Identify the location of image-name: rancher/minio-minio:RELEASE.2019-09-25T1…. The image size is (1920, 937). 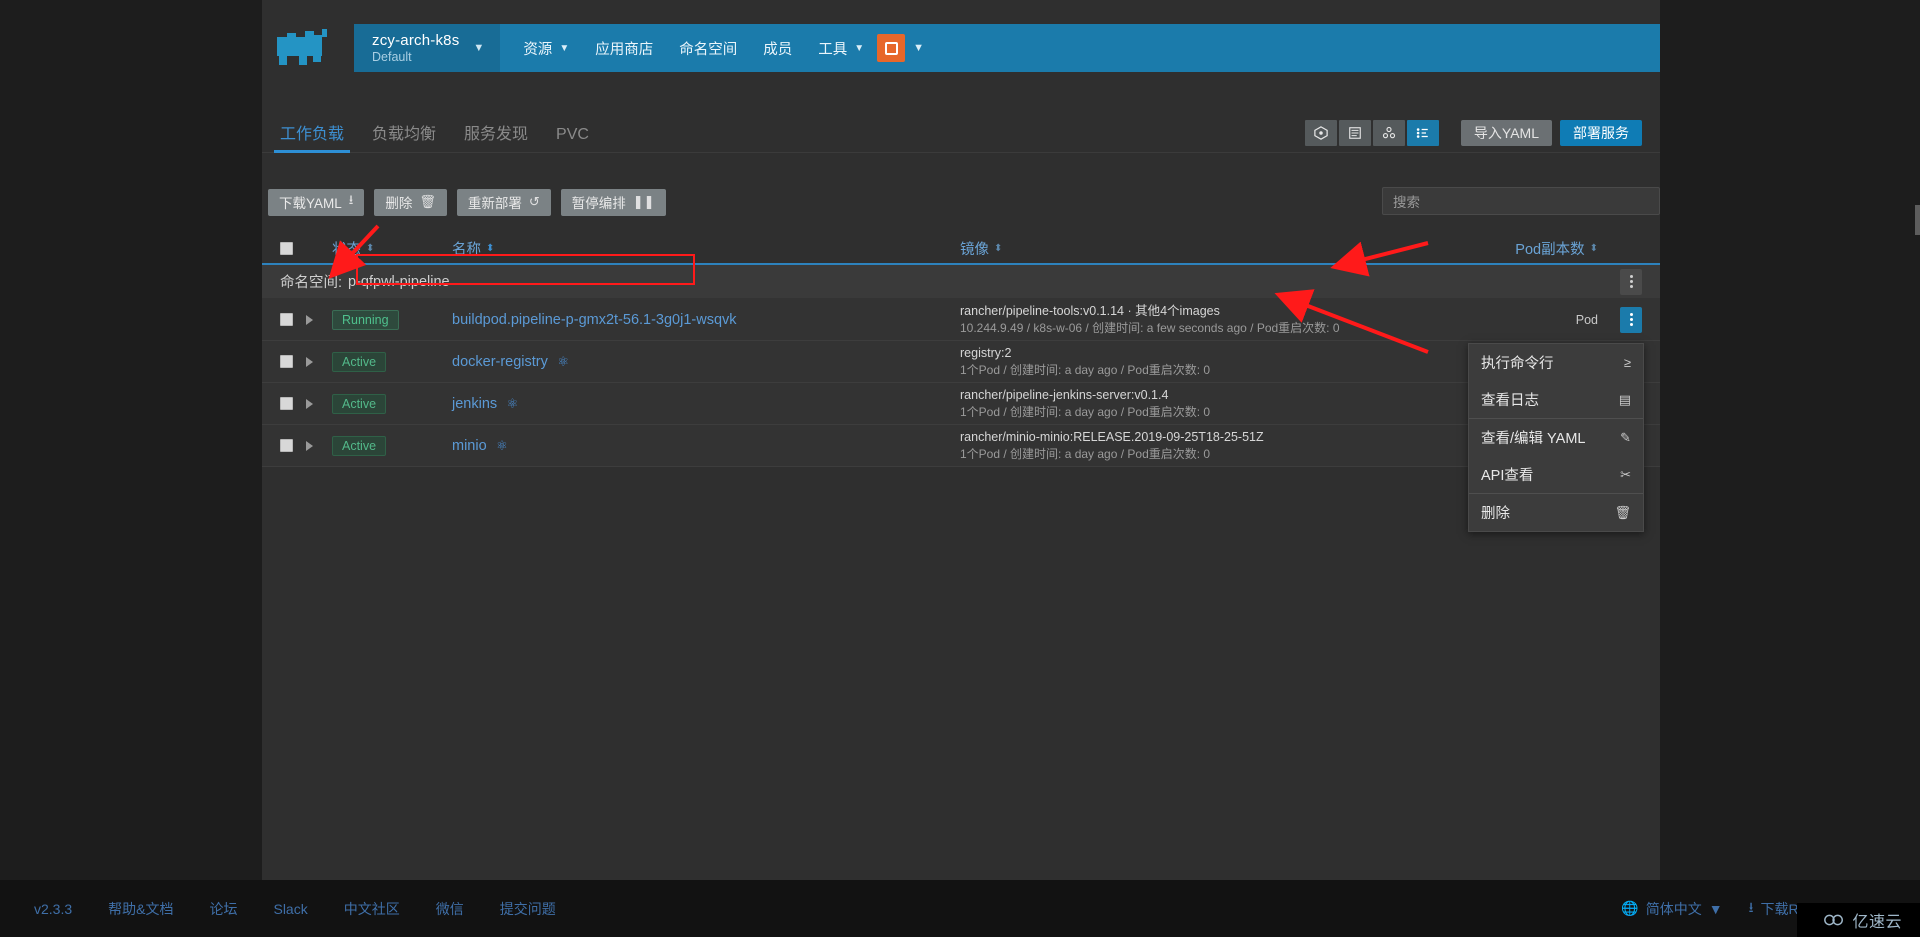
(1112, 437).